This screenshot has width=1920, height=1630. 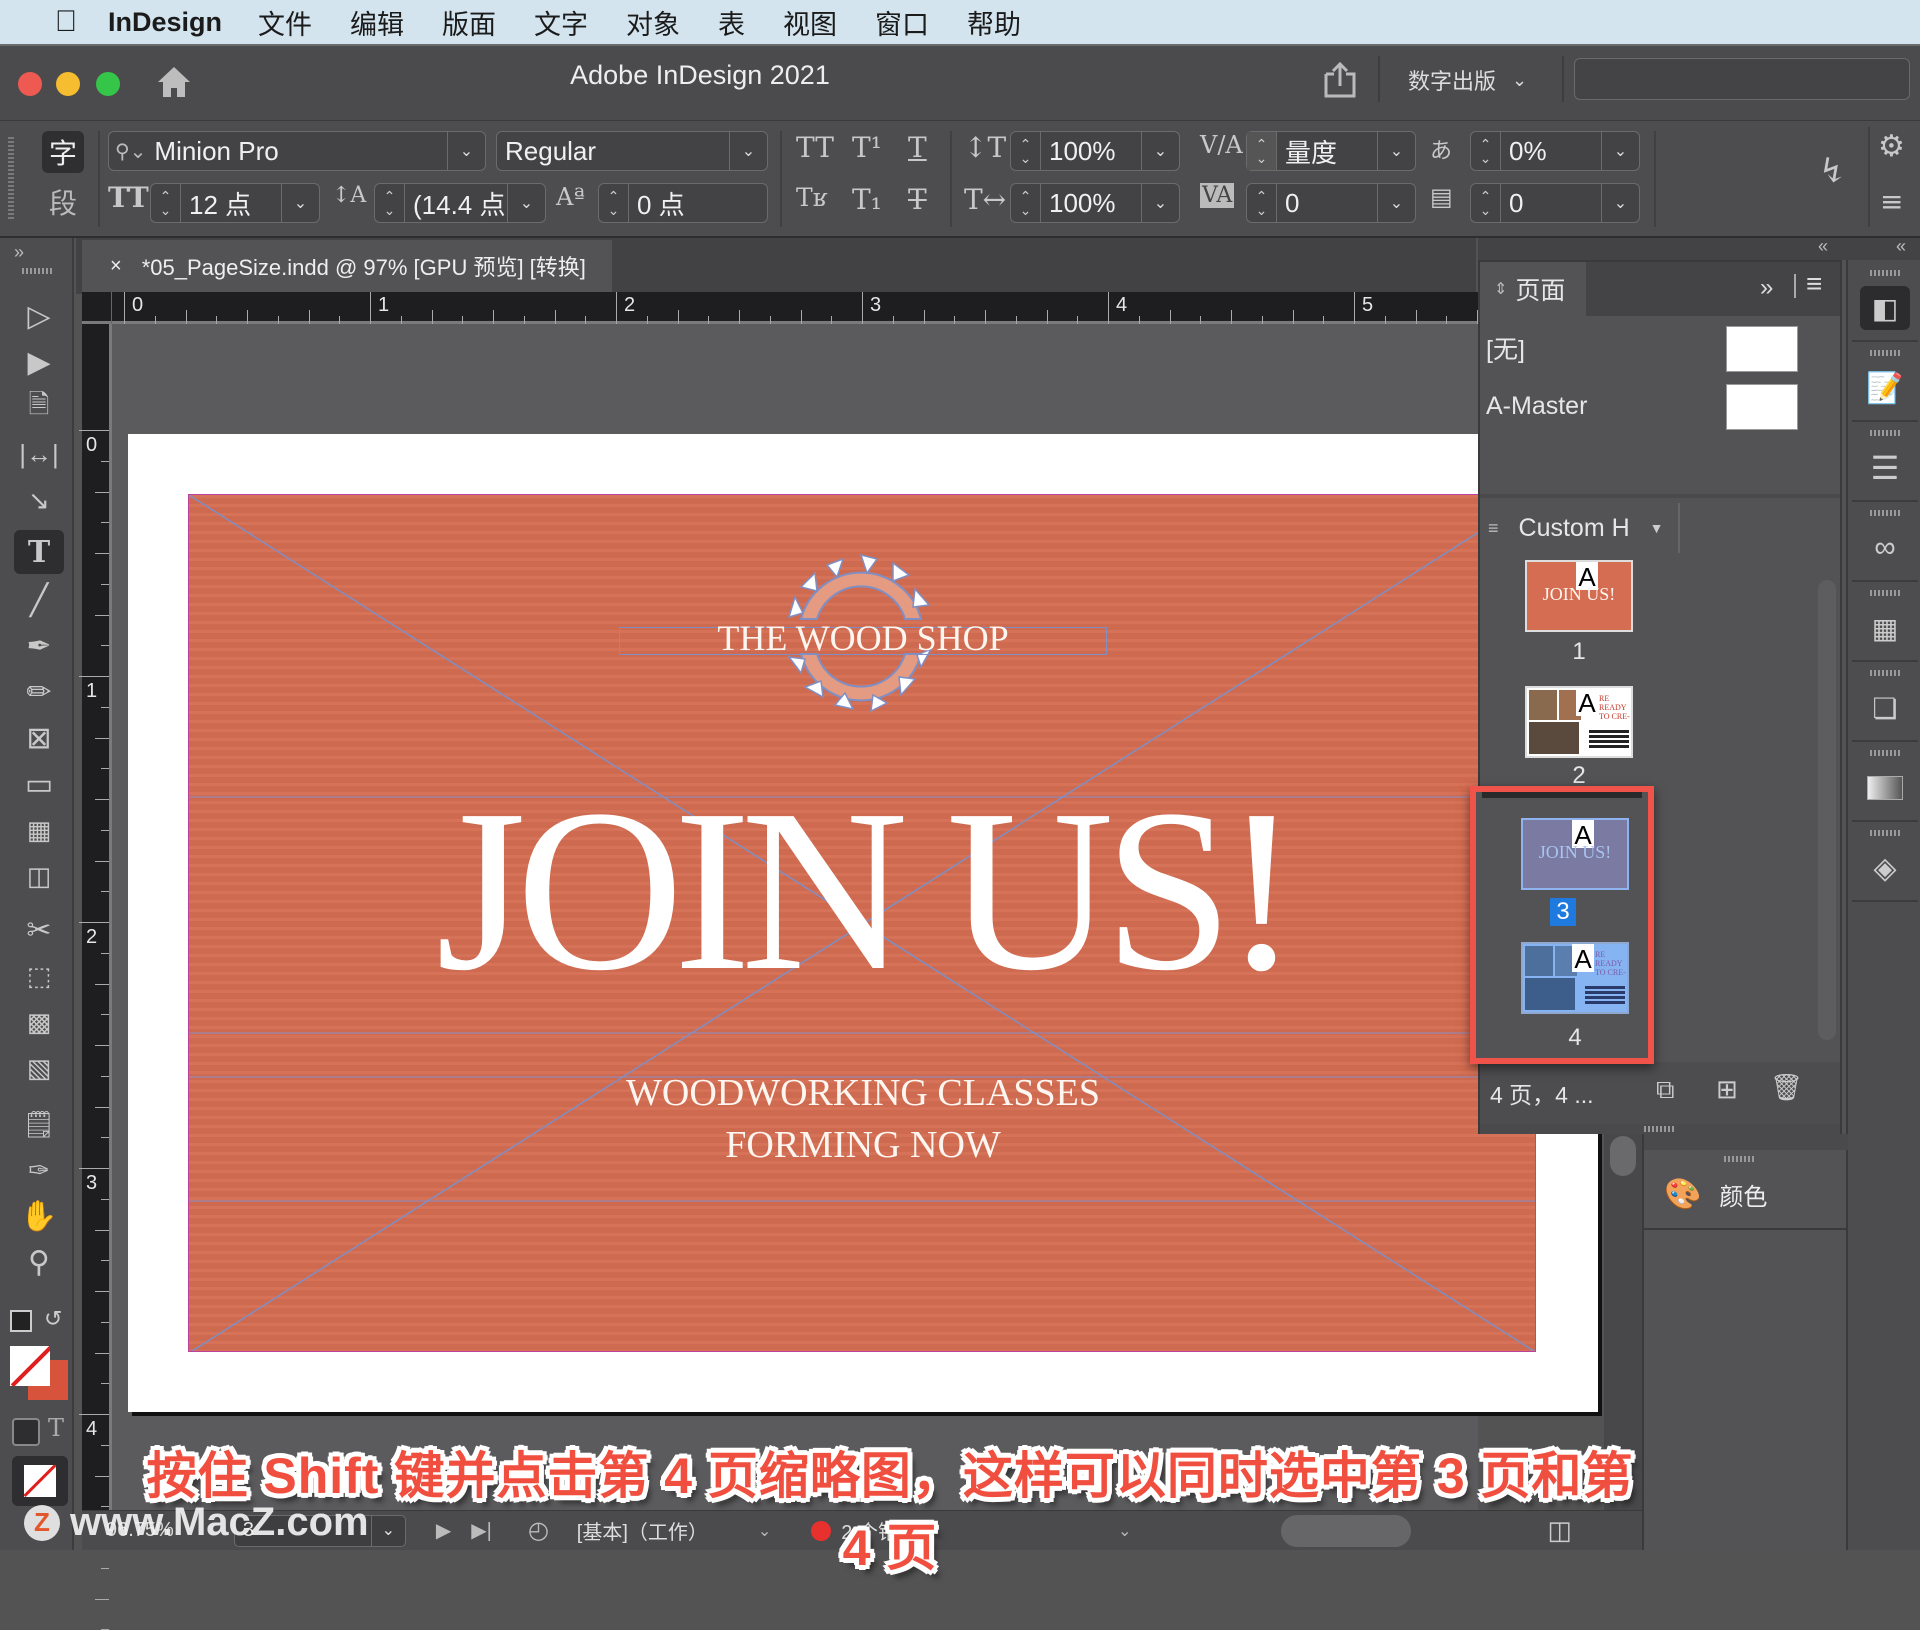 I want to click on selection-tool-icon: ▷, so click(x=39, y=316).